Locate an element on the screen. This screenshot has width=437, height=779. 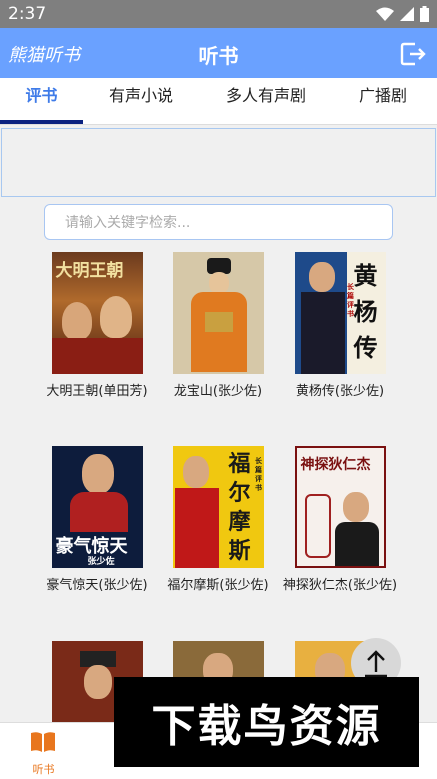
book-item: 大明王朝 大明王朝(单田芳) is located at coordinates (97, 325).